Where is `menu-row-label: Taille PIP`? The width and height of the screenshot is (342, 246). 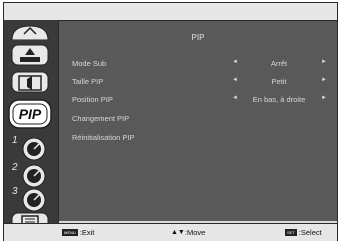 menu-row-label: Taille PIP is located at coordinates (88, 81).